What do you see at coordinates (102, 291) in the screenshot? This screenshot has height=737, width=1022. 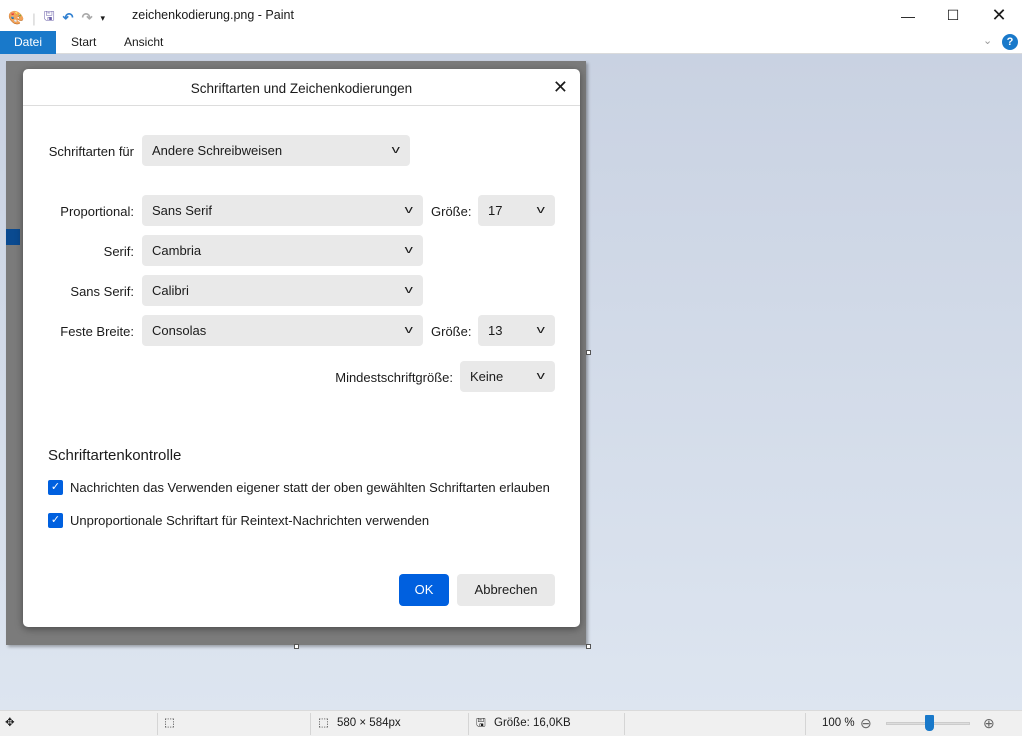 I see `sans-serif-label: Sans Serif:` at bounding box center [102, 291].